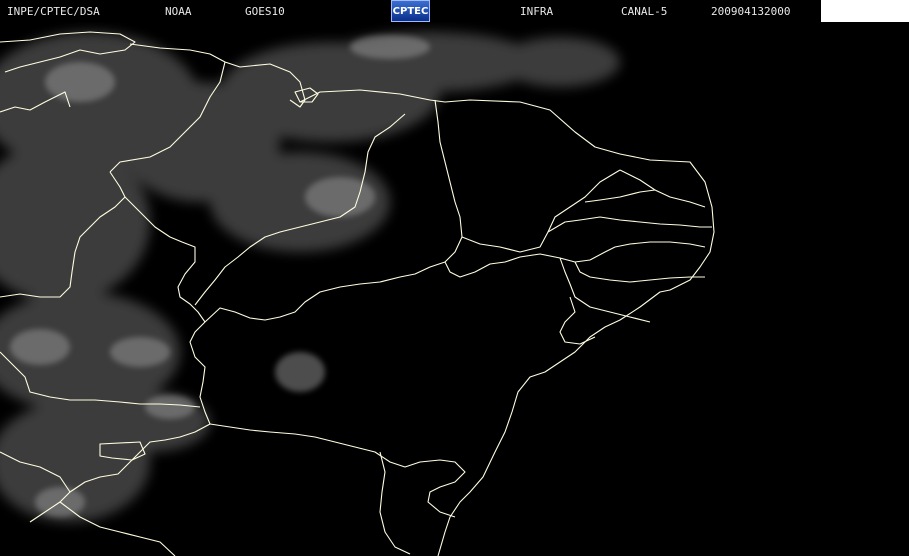 This screenshot has width=909, height=556. What do you see at coordinates (265, 11) in the screenshot?
I see `satellite-label: GOES10` at bounding box center [265, 11].